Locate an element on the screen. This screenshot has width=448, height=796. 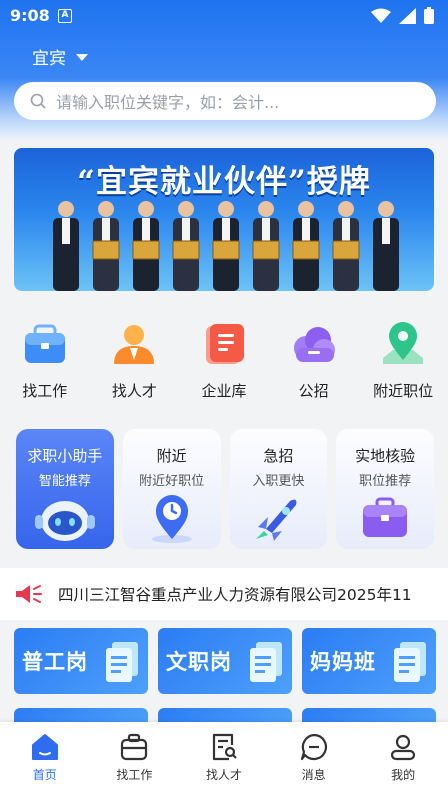
search-icon is located at coordinates (38, 101).